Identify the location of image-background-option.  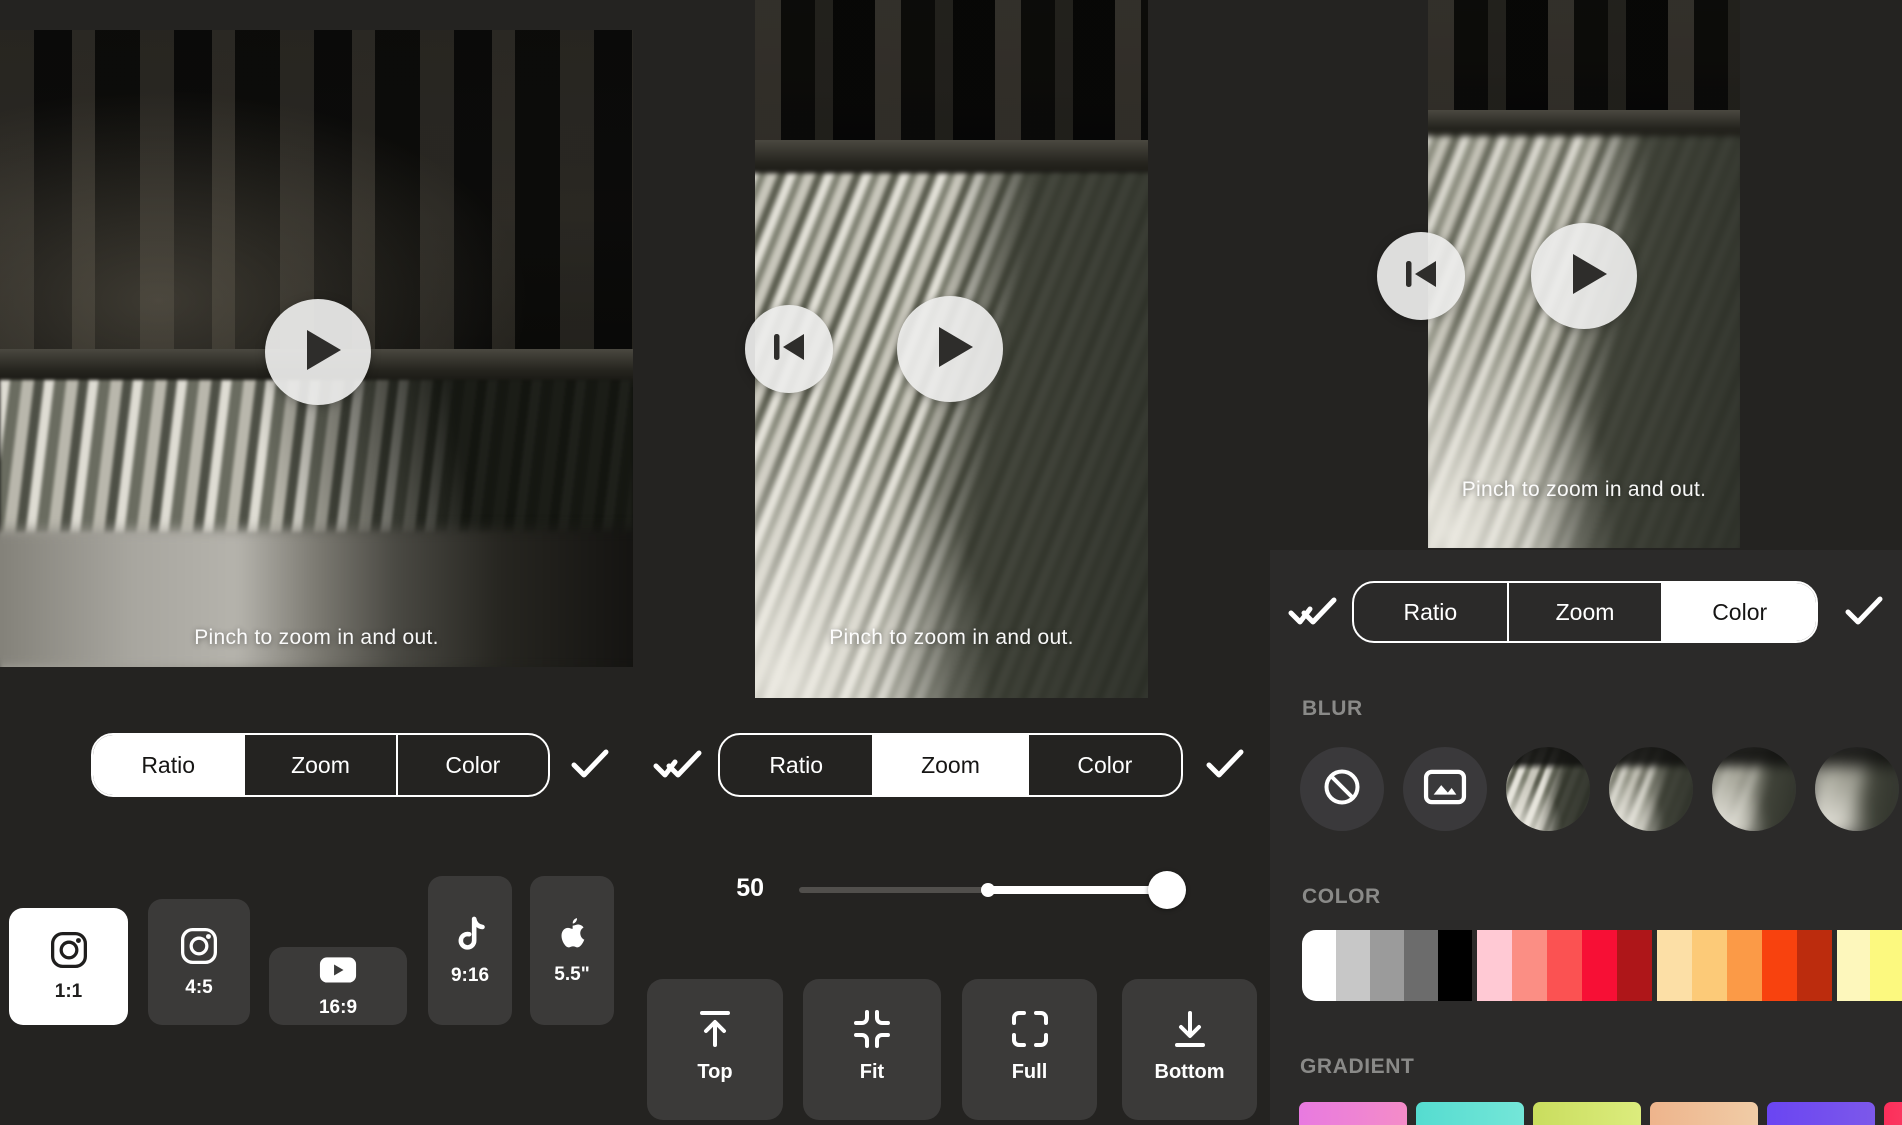
(1445, 789).